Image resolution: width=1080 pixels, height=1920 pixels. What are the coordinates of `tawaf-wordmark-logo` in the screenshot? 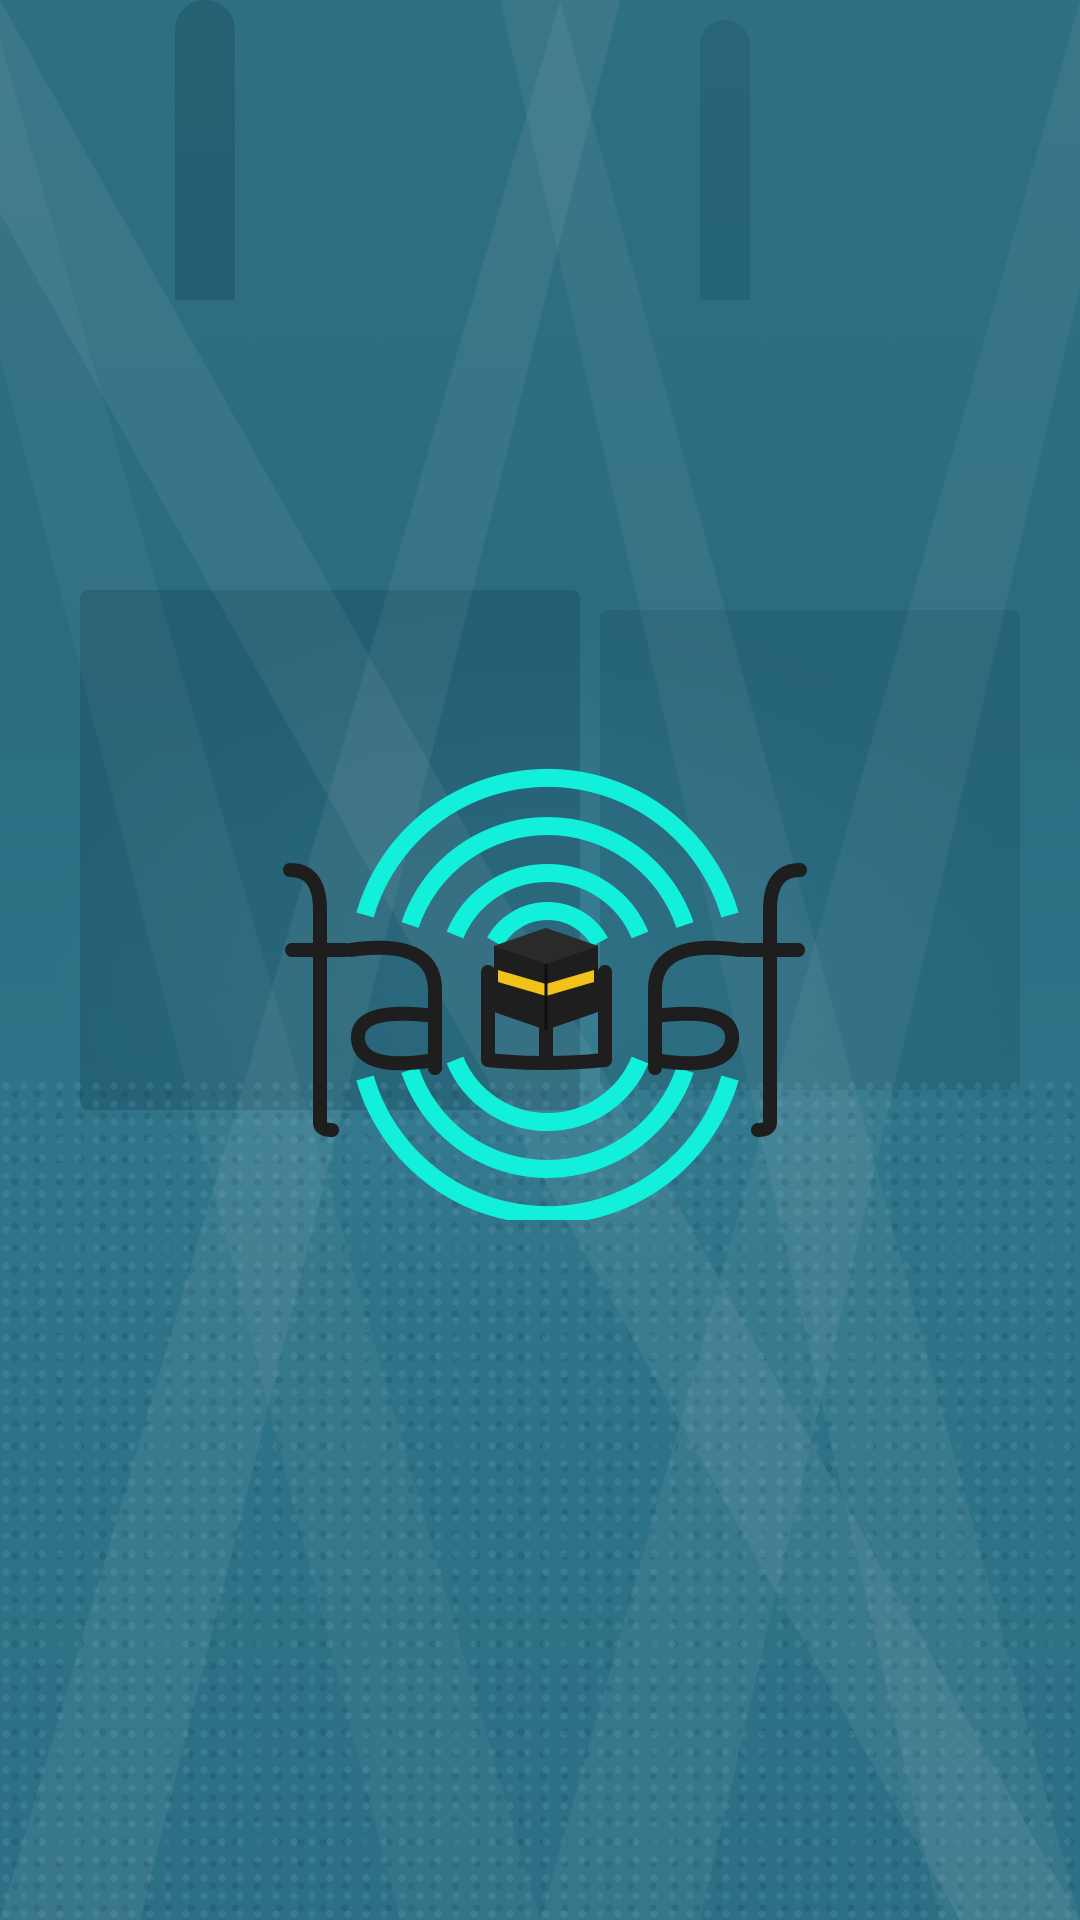 It's located at (545, 994).